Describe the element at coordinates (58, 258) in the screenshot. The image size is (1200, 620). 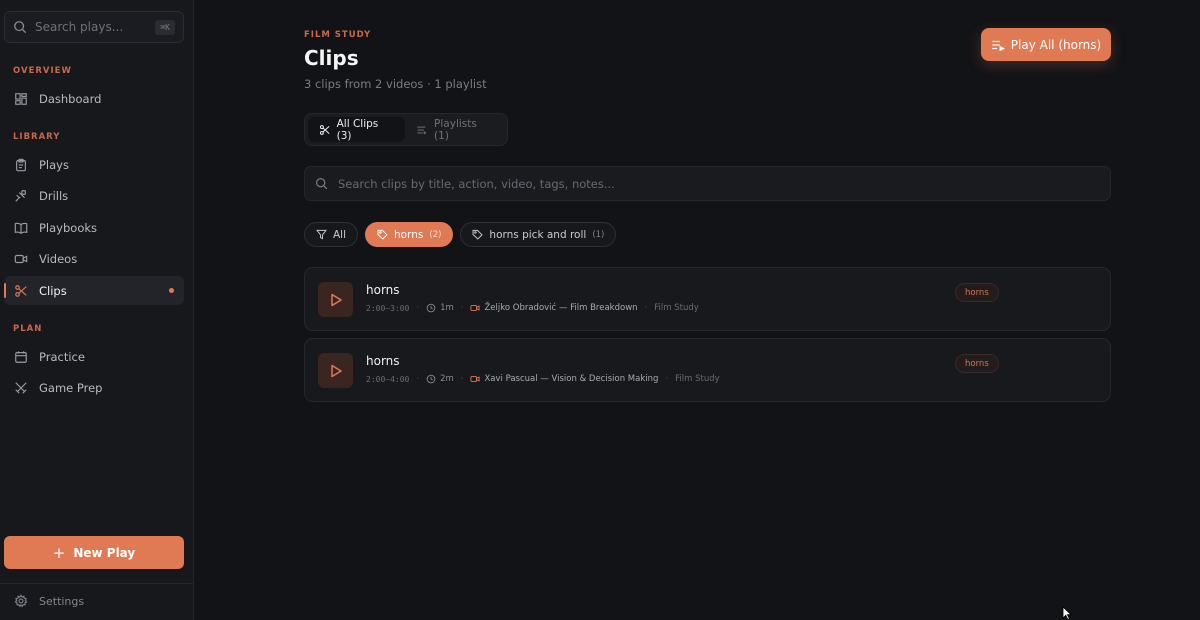
I see `sidebar-item-label: Videos` at that location.